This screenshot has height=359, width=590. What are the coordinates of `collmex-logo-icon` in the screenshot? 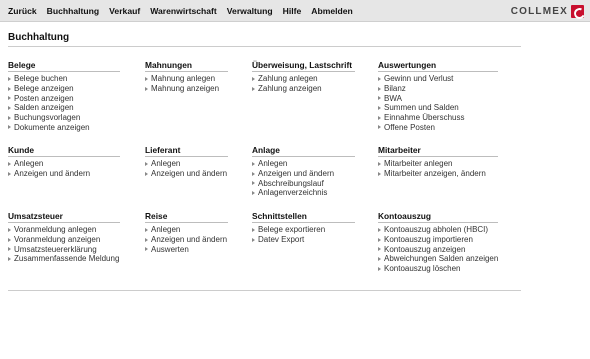 It's located at (577, 11).